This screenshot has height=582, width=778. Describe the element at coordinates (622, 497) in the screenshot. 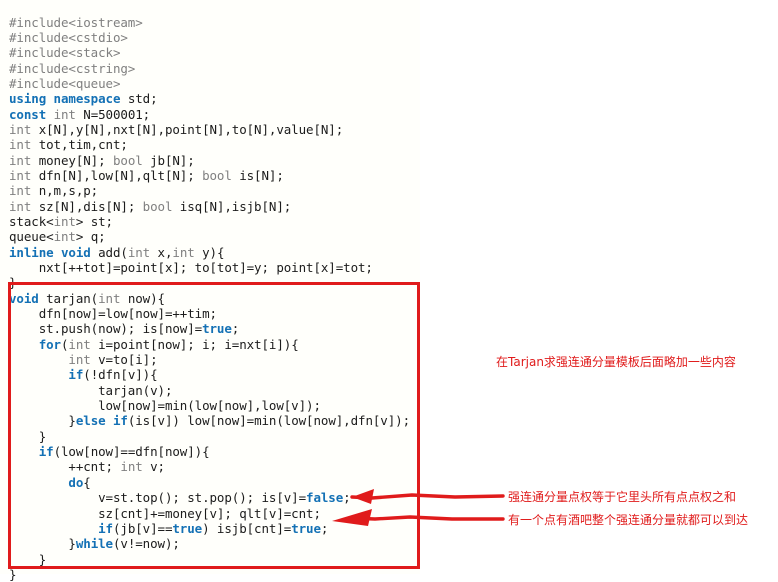

I see `annotation-note-middle: 强连通分量点权等于它里头所有点点权之和` at that location.